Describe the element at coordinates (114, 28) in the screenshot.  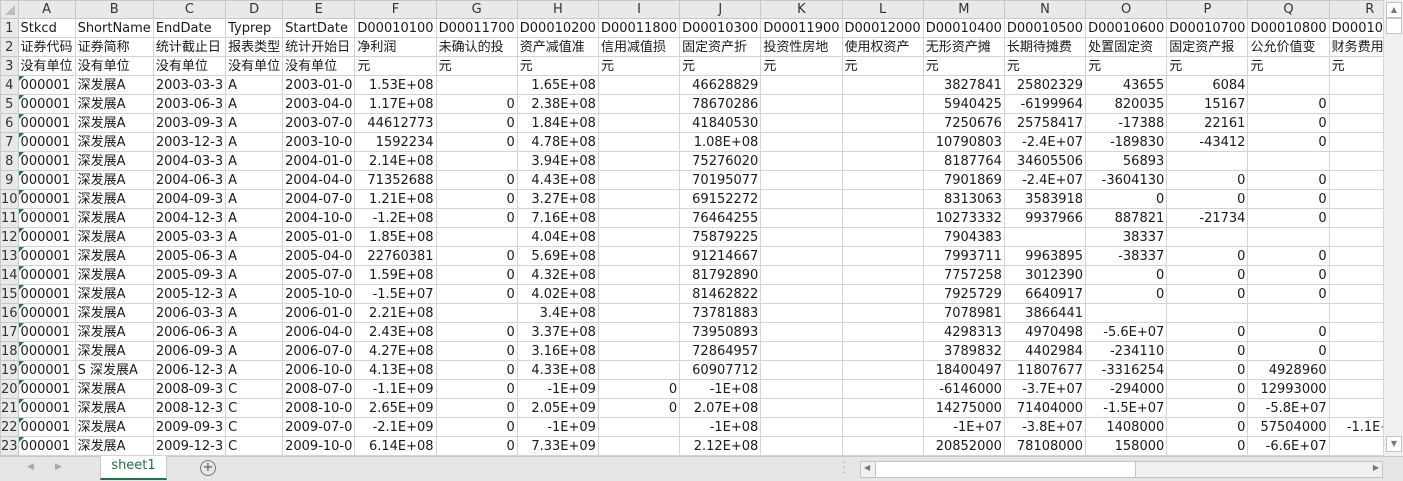
I see `cell-B1: ShortName` at that location.